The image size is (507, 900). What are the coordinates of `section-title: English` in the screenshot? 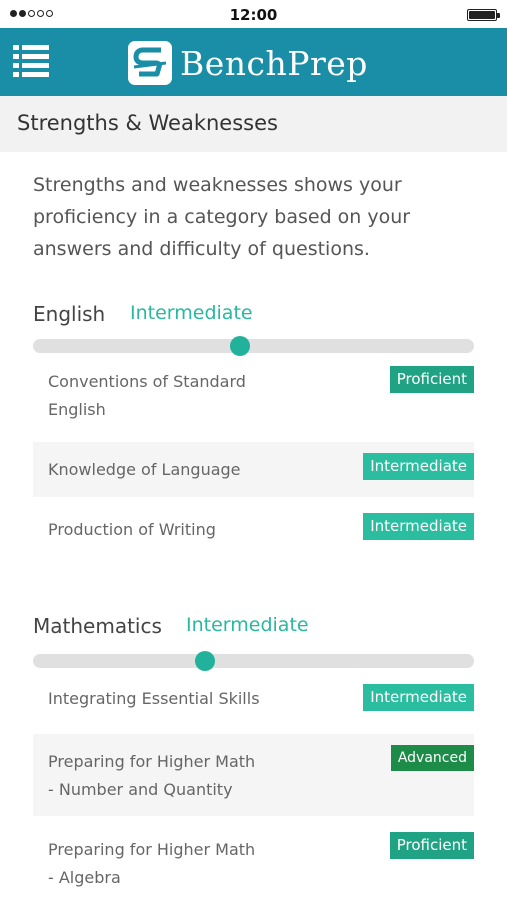 It's located at (69, 314).